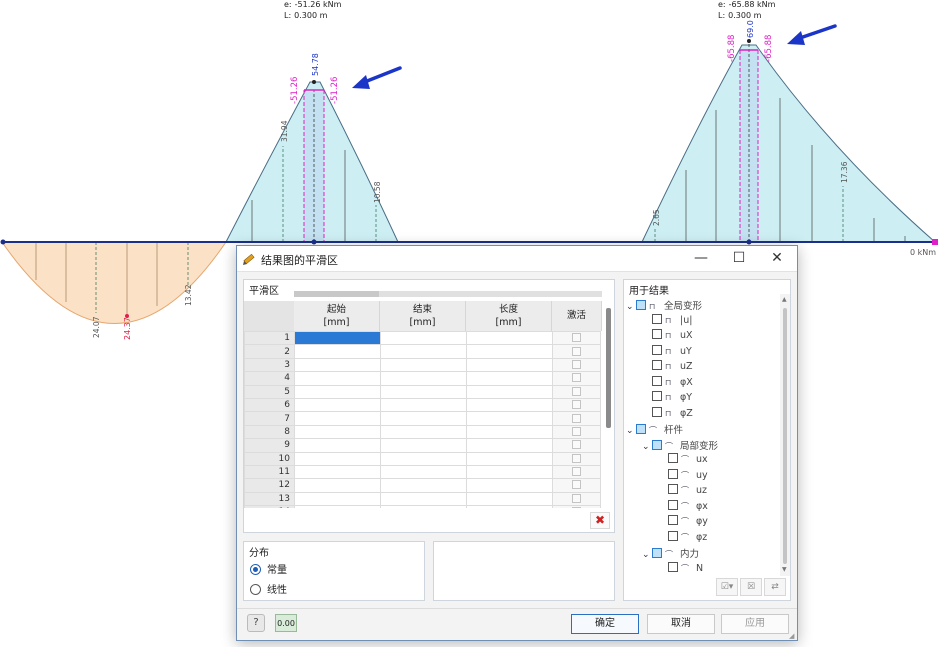 This screenshot has height=647, width=940. I want to click on tree-item: ⌒ φz, so click(682, 537).